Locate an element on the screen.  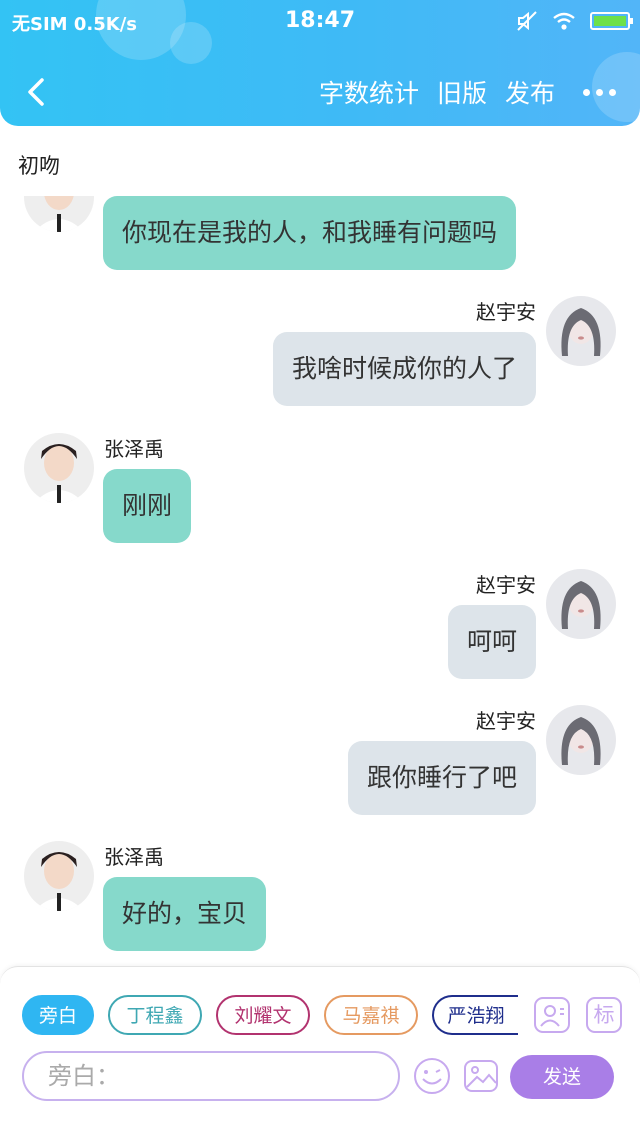
app-header: 无SIM 0.5K/s 18:47 字数统计 旧版 发布 is located at coordinates (320, 63).